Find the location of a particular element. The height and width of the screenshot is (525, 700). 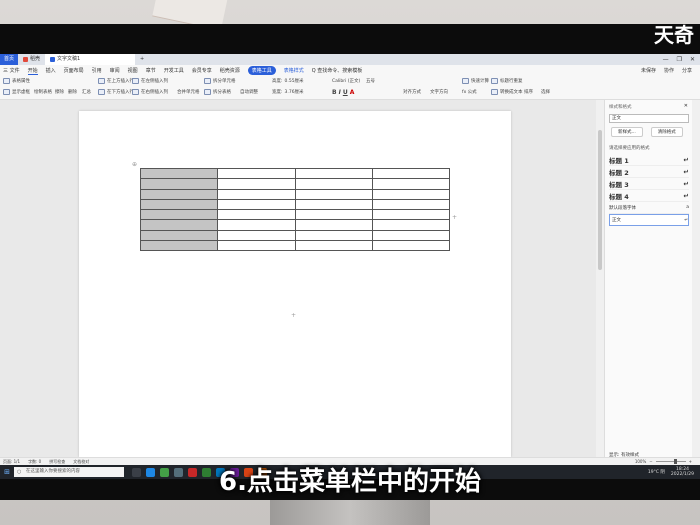

new-tab-button: + is located at coordinates (142, 59).